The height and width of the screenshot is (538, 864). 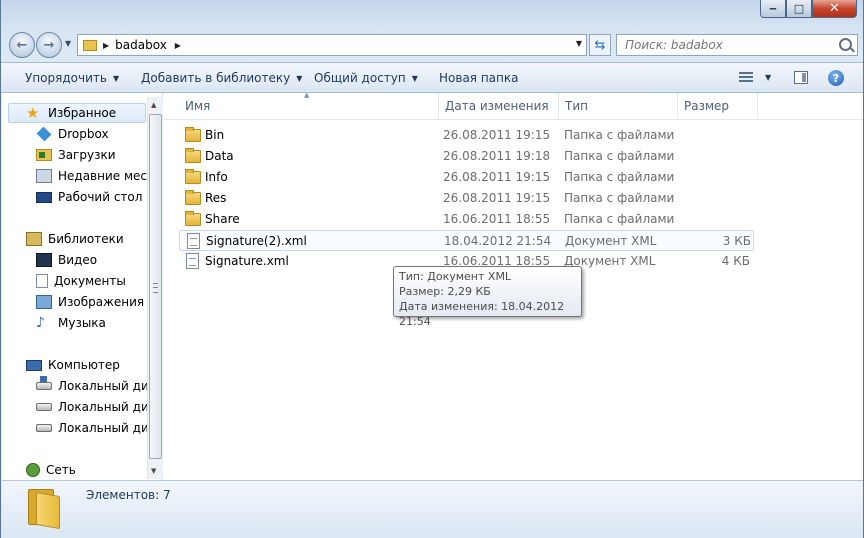 What do you see at coordinates (219, 156) in the screenshot?
I see `file-name: Data` at bounding box center [219, 156].